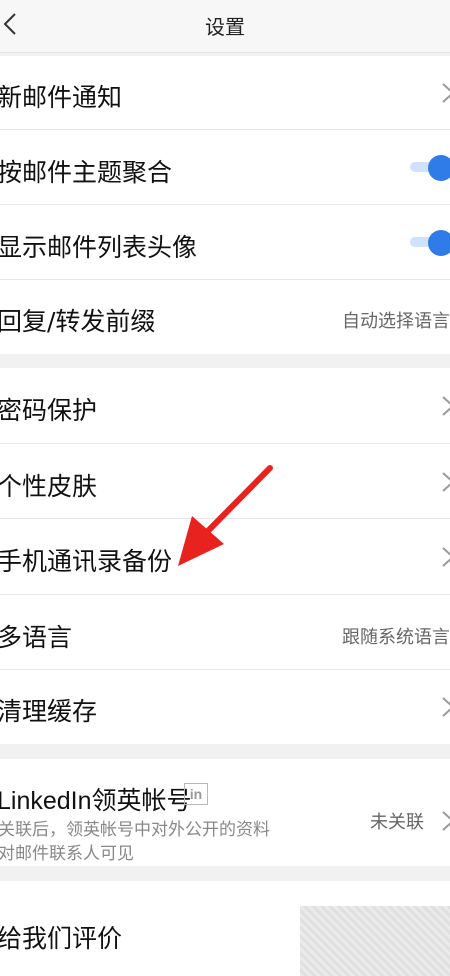 This screenshot has height=976, width=450. What do you see at coordinates (49, 410) in the screenshot?
I see `setting-label: 密码保护` at bounding box center [49, 410].